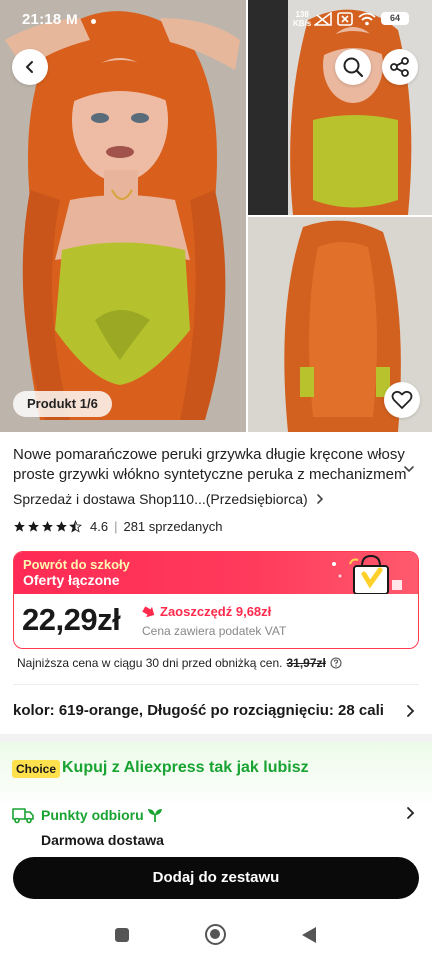 The height and width of the screenshot is (960, 432). I want to click on choice-badge: Choice, so click(36, 769).